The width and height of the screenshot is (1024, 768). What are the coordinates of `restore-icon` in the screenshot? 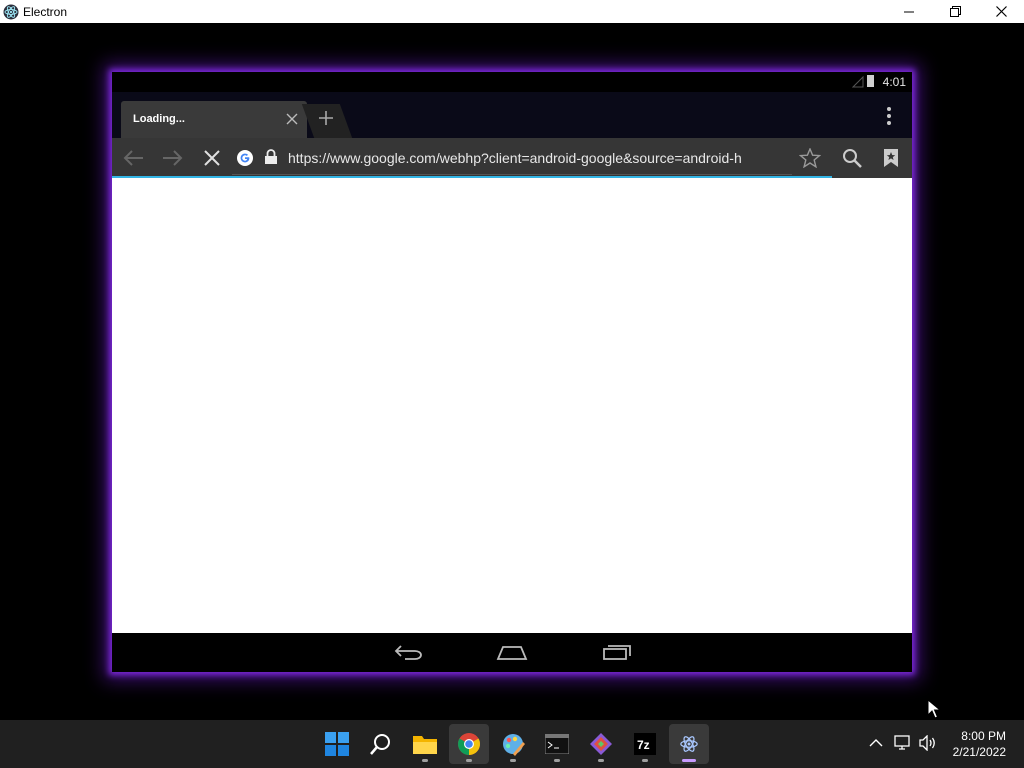 It's located at (955, 11).